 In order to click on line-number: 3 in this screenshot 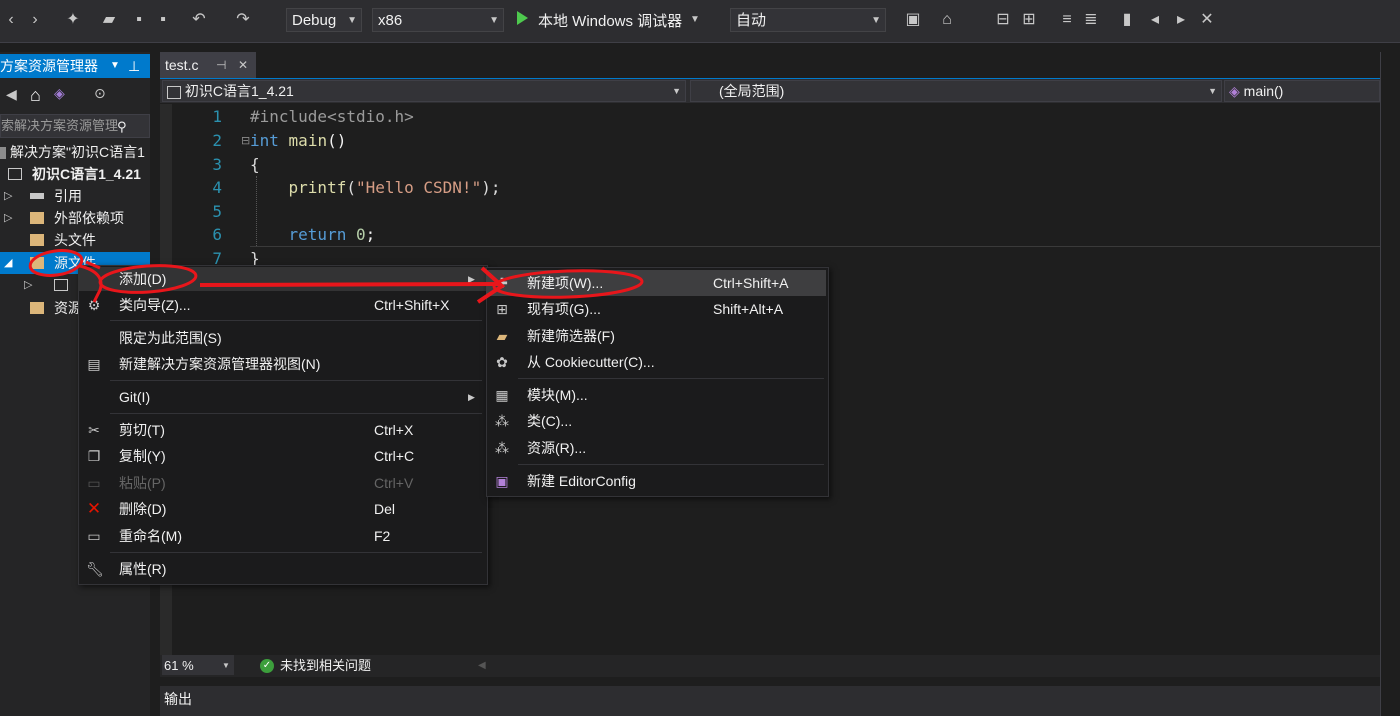, I will do `click(217, 164)`.